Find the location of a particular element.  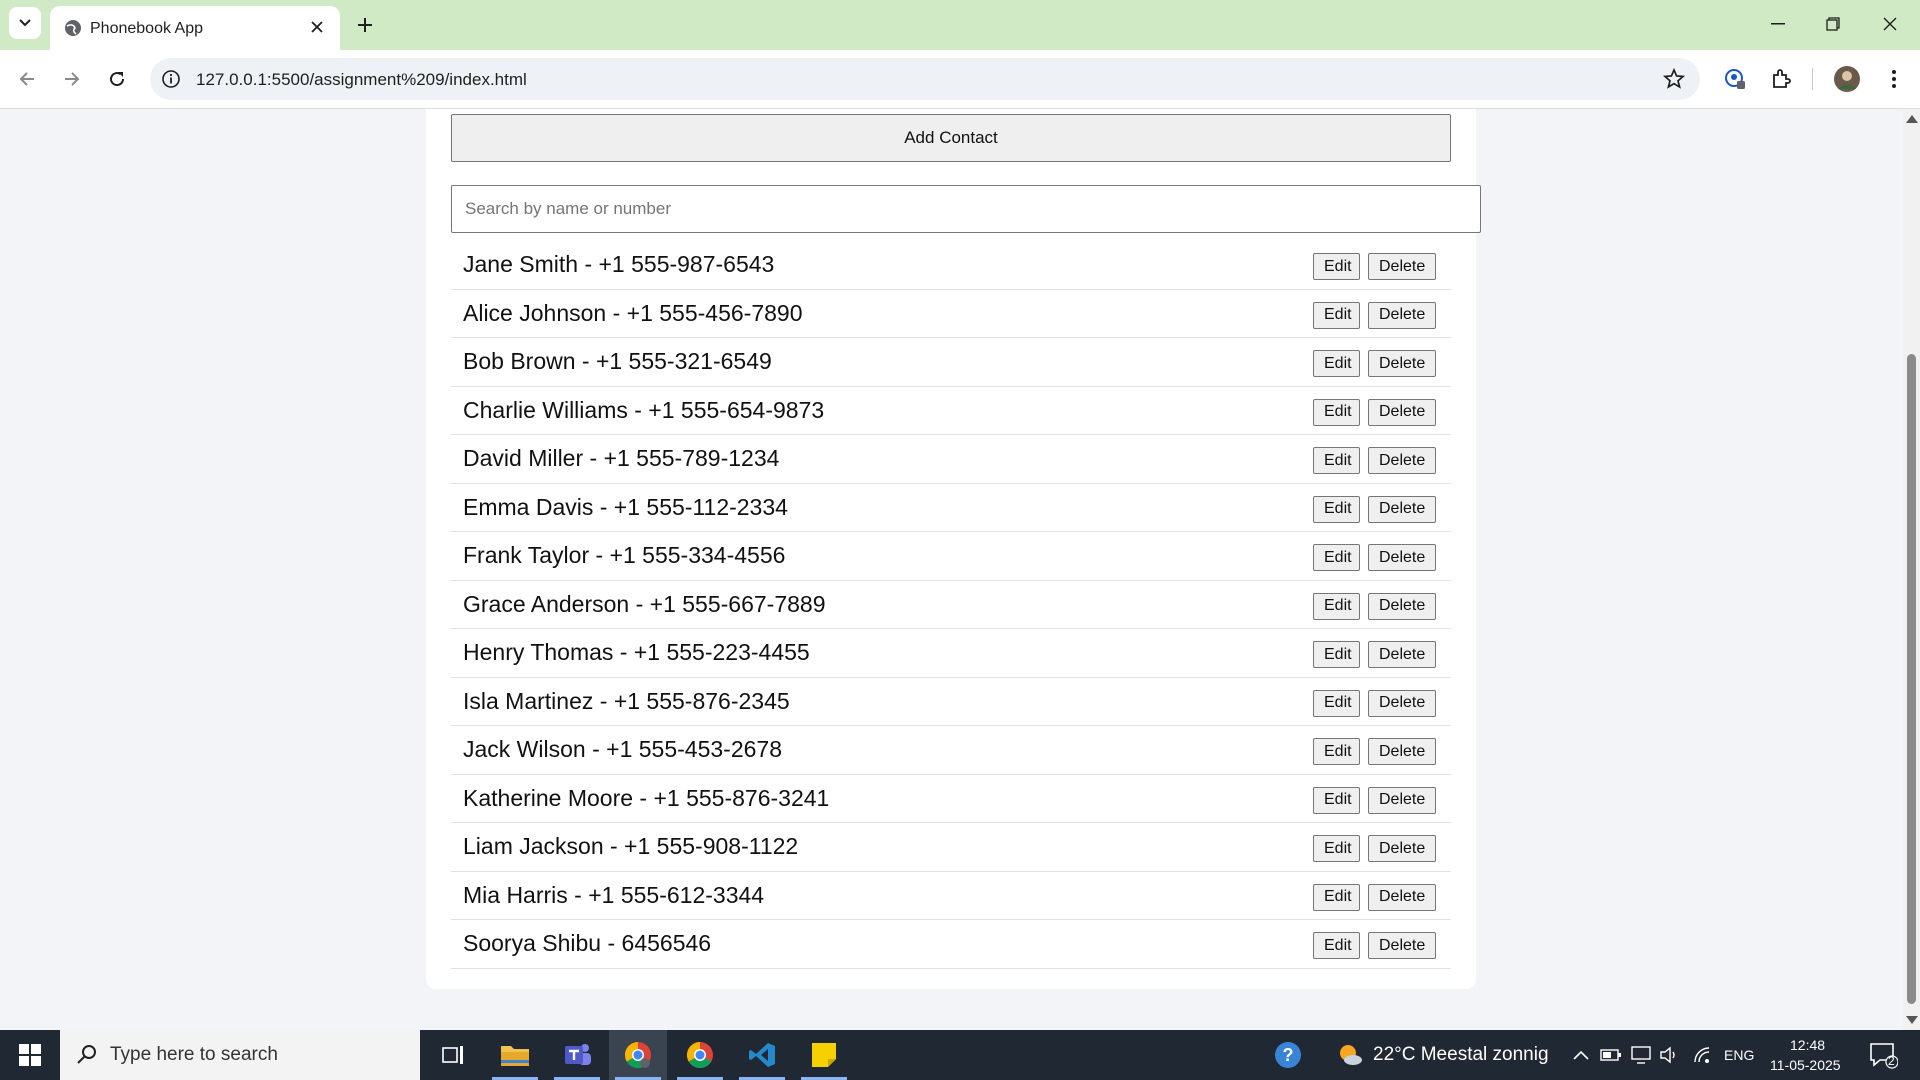

contact-row: Frank Taylor - +1 555-334-4556 Edit Delete is located at coordinates (951, 556).